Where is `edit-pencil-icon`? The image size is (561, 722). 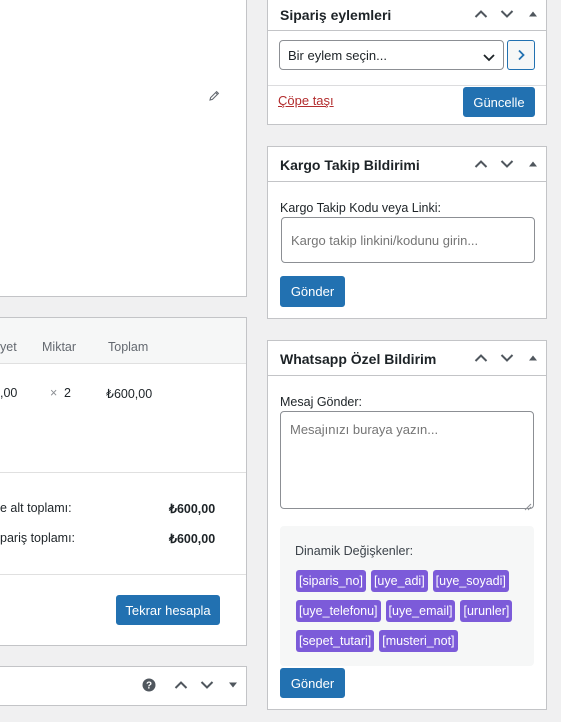
edit-pencil-icon is located at coordinates (214, 96).